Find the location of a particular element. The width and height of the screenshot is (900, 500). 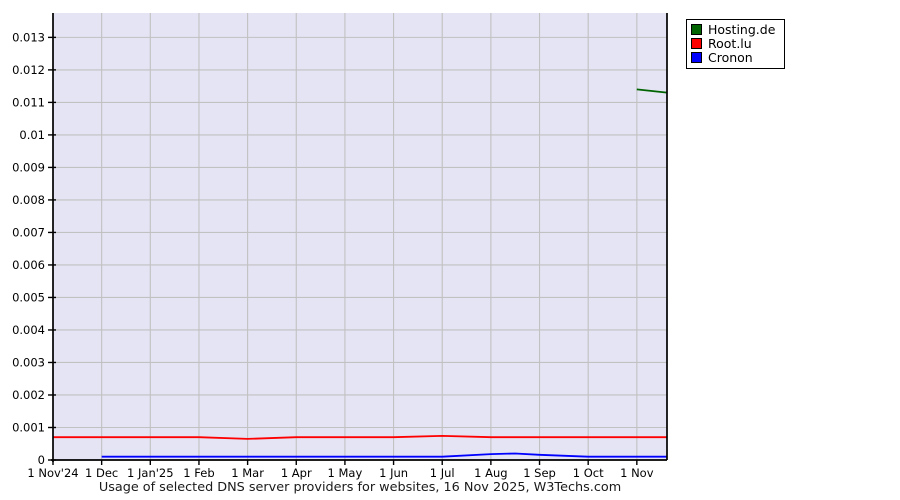

x-tick-label: 1 Nov is located at coordinates (637, 473).